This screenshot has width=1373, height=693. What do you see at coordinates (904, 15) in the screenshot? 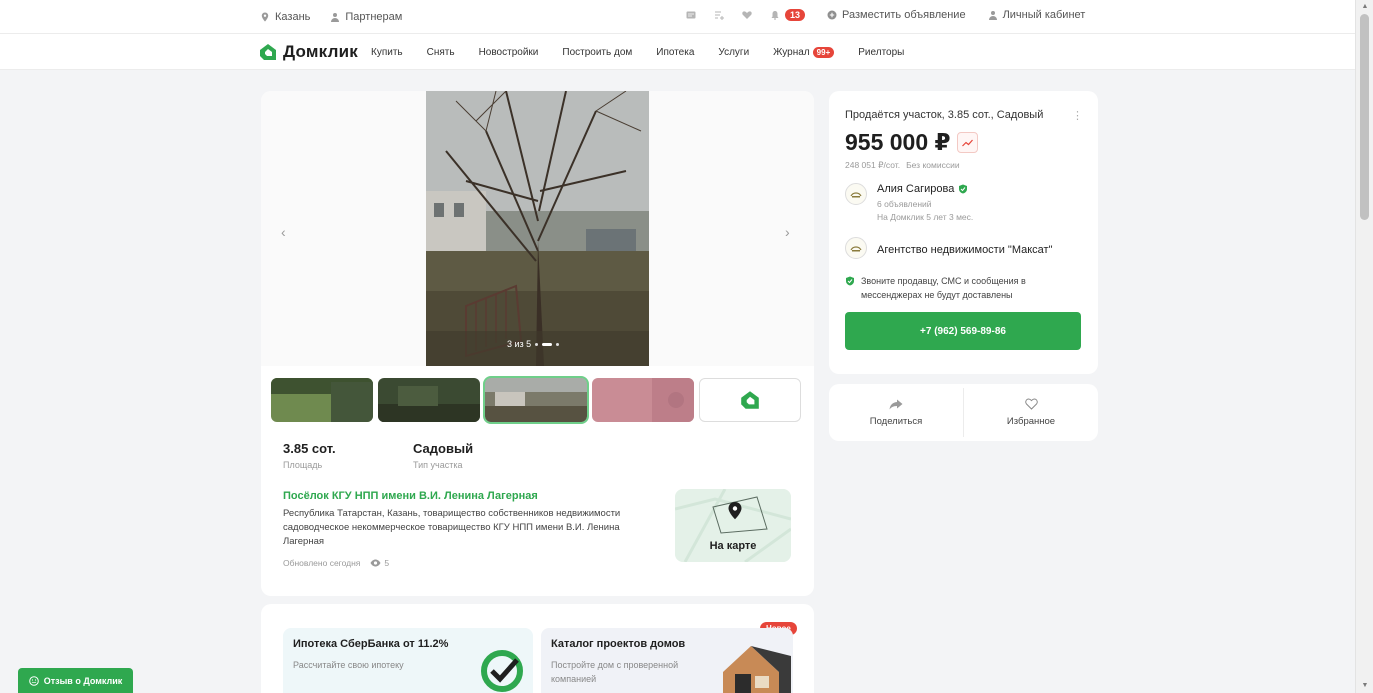
I see `post-ad-label: Разместить объявление` at bounding box center [904, 15].